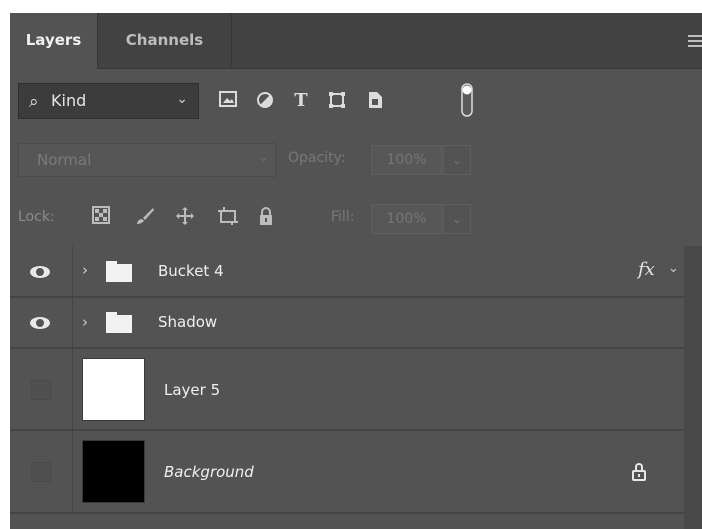  What do you see at coordinates (317, 158) in the screenshot?
I see `opacity-label: Opacity:` at bounding box center [317, 158].